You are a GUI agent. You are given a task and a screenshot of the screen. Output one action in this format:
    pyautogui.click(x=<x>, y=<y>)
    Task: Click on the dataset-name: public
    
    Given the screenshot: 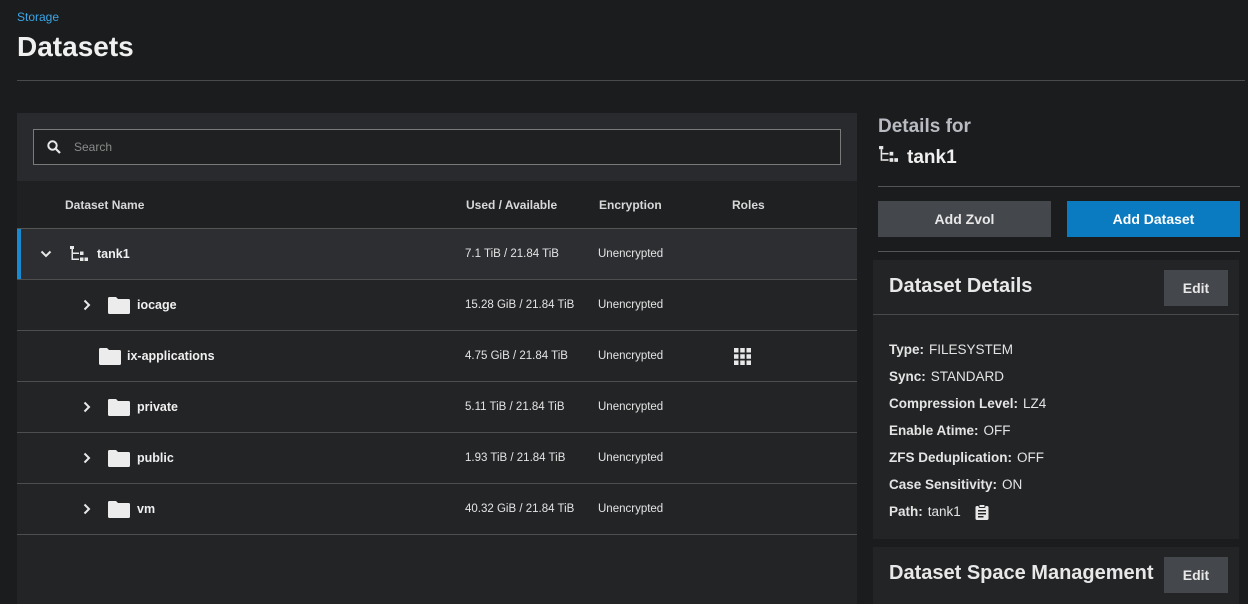 What is the action you would take?
    pyautogui.click(x=155, y=458)
    